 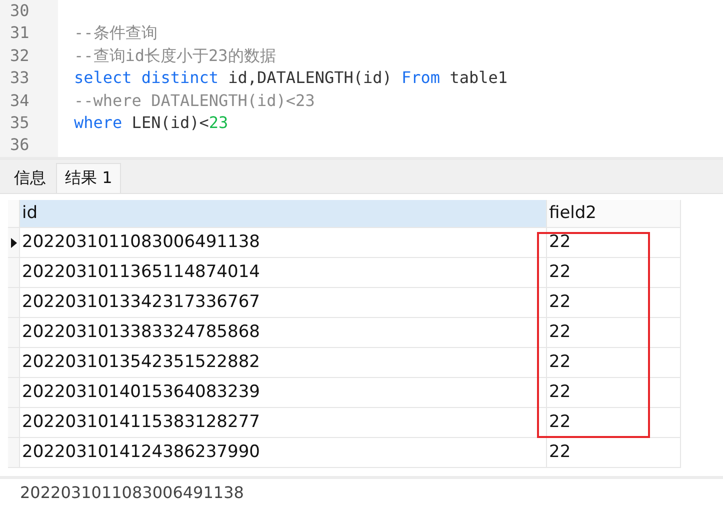 I want to click on code-token: id,DATALENGTH(id), so click(x=310, y=78).